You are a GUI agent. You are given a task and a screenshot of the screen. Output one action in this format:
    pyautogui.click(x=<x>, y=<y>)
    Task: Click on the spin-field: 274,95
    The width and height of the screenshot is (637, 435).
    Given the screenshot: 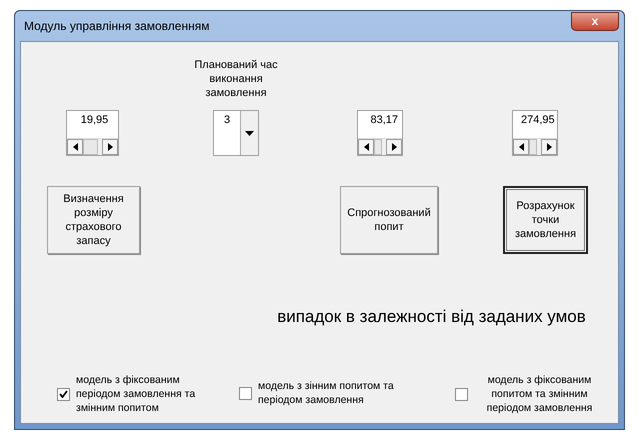 What is the action you would take?
    pyautogui.click(x=535, y=133)
    